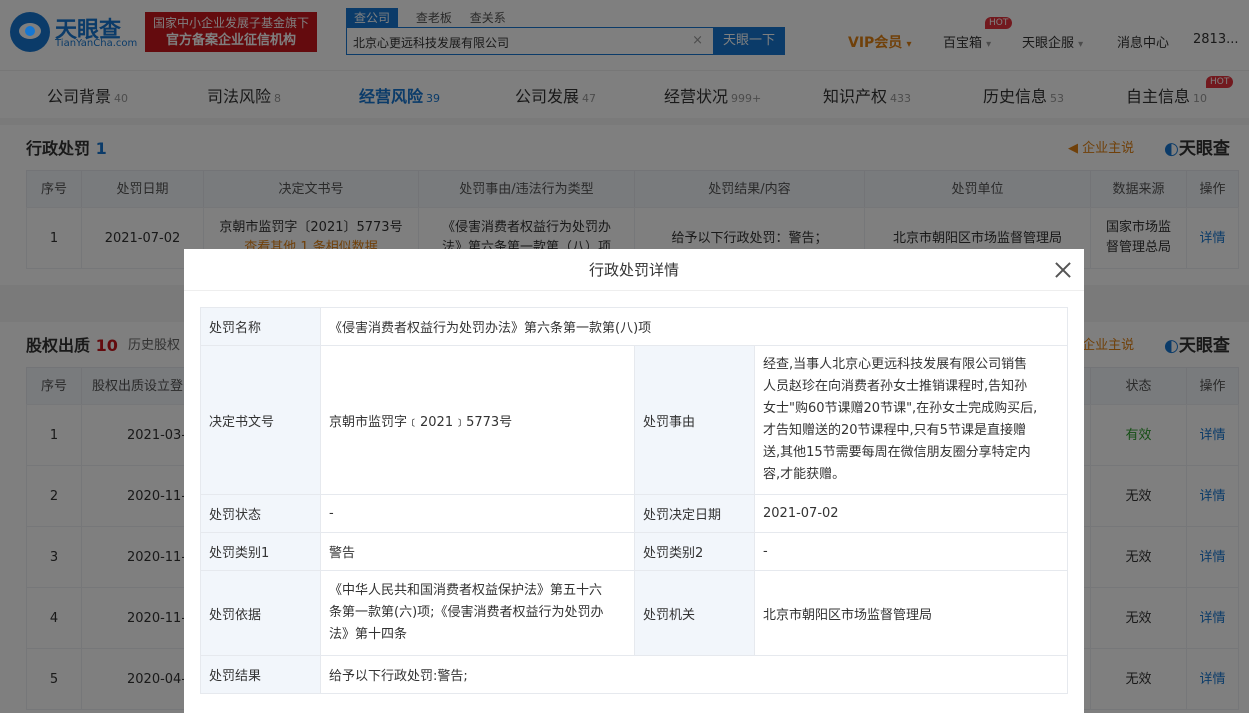 This screenshot has width=1249, height=713. I want to click on reason-line: 人员赵珍在向消费者孙女士推销课程时,告知孙, so click(895, 386).